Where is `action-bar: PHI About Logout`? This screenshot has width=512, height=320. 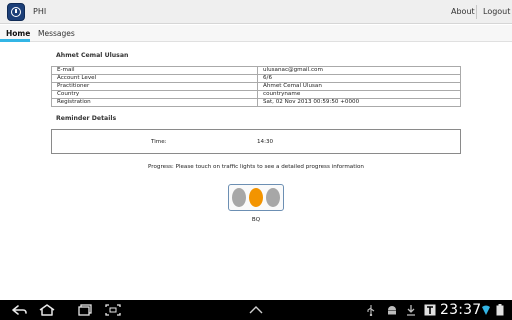
action-bar: PHI About Logout is located at coordinates (256, 12).